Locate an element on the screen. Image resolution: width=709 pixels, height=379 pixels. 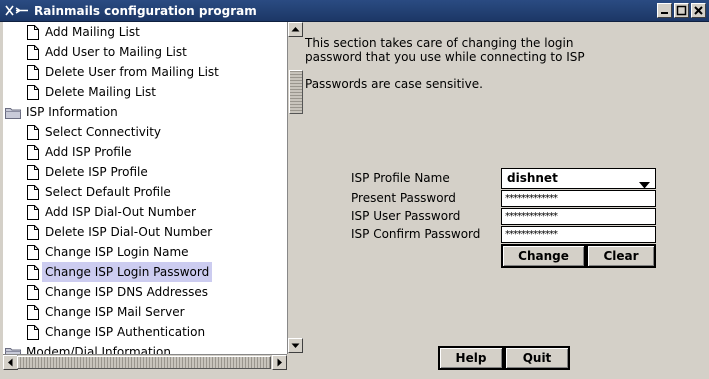
scroll-up-button is located at coordinates (295, 29).